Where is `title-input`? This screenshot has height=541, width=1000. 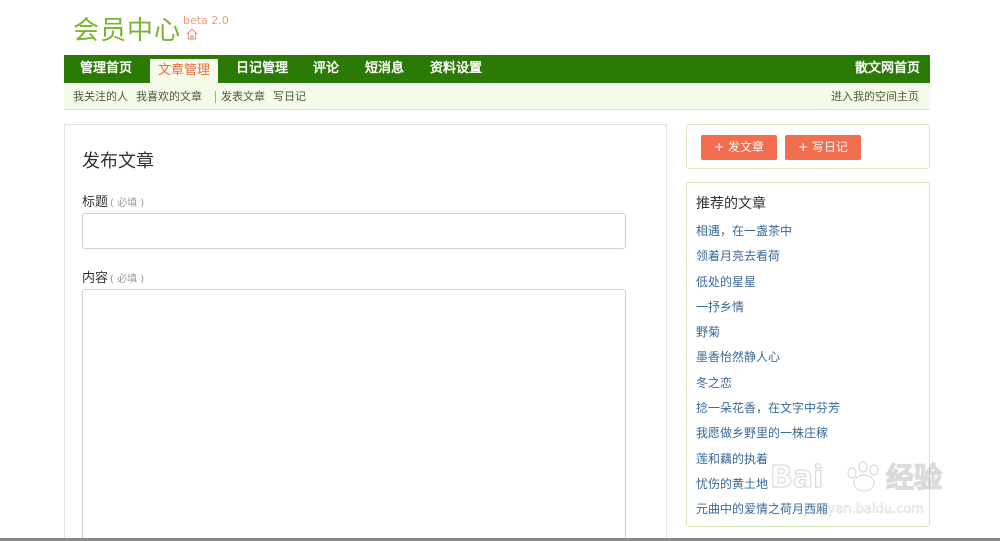
title-input is located at coordinates (354, 231).